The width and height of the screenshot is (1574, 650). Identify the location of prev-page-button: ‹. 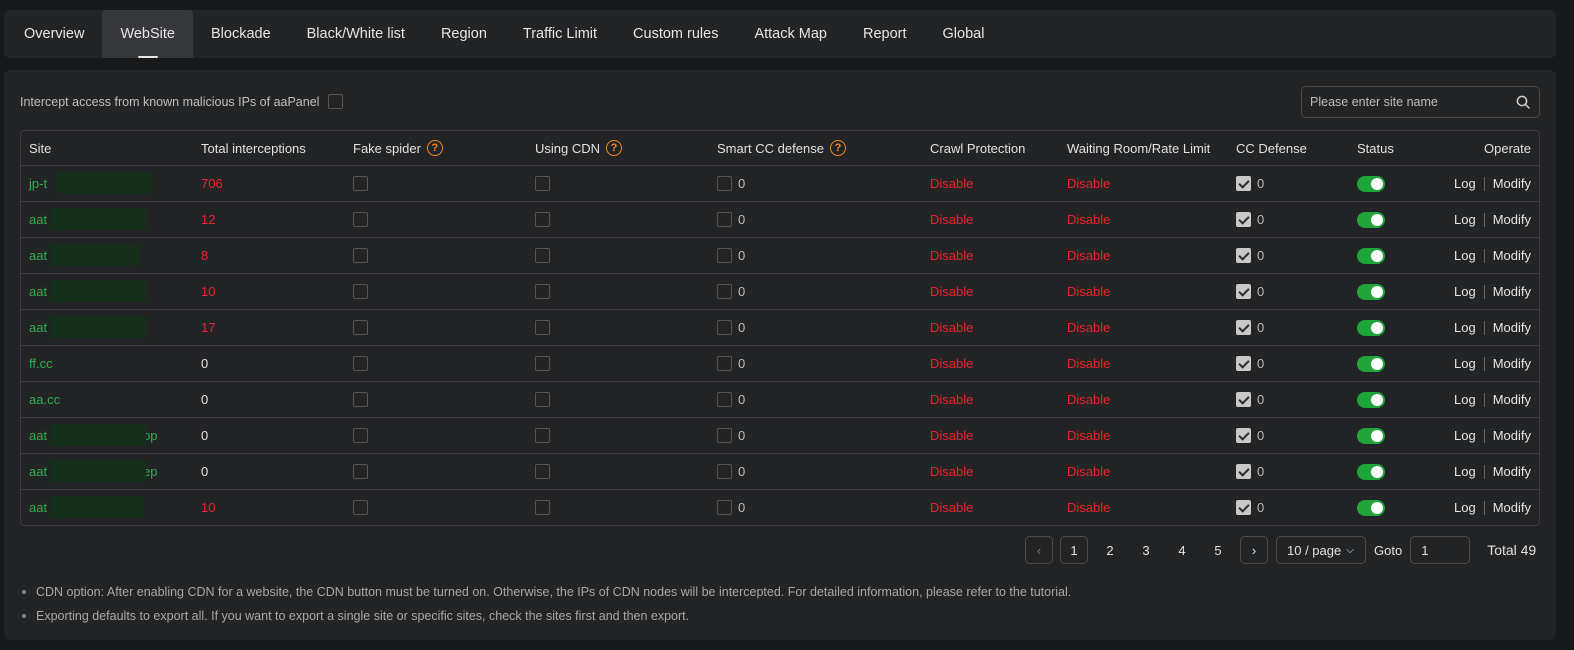
(1039, 550).